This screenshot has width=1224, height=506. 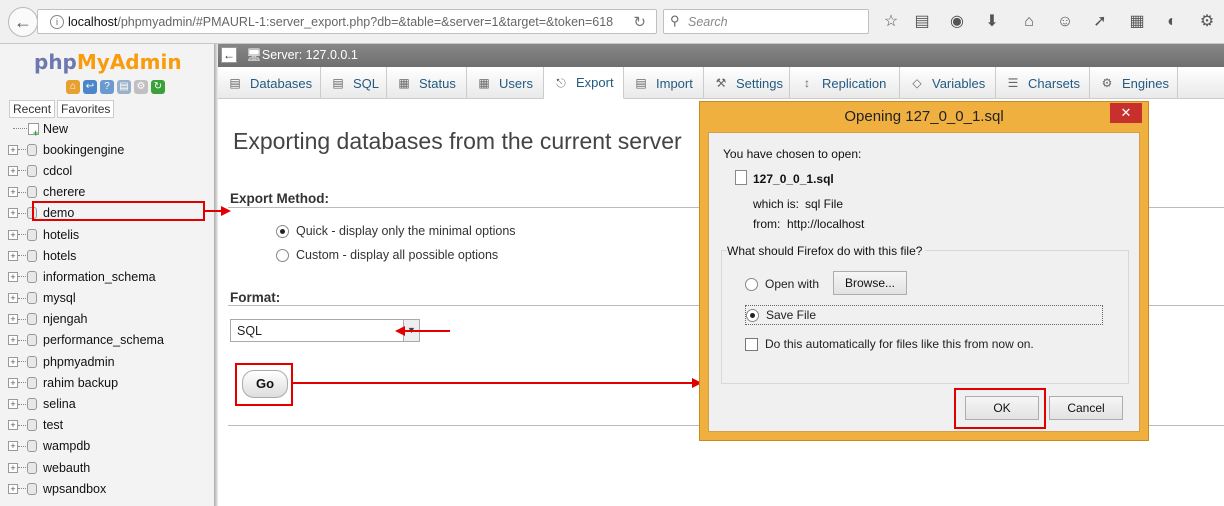 What do you see at coordinates (957, 22) in the screenshot?
I see `pocket-icon: ◉` at bounding box center [957, 22].